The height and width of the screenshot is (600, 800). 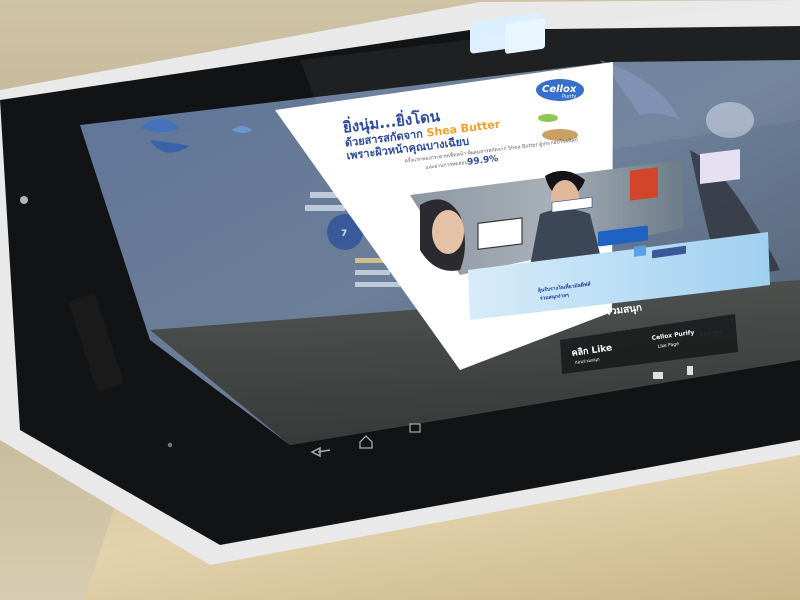 I want to click on laptop-screen, so click(x=500, y=233).